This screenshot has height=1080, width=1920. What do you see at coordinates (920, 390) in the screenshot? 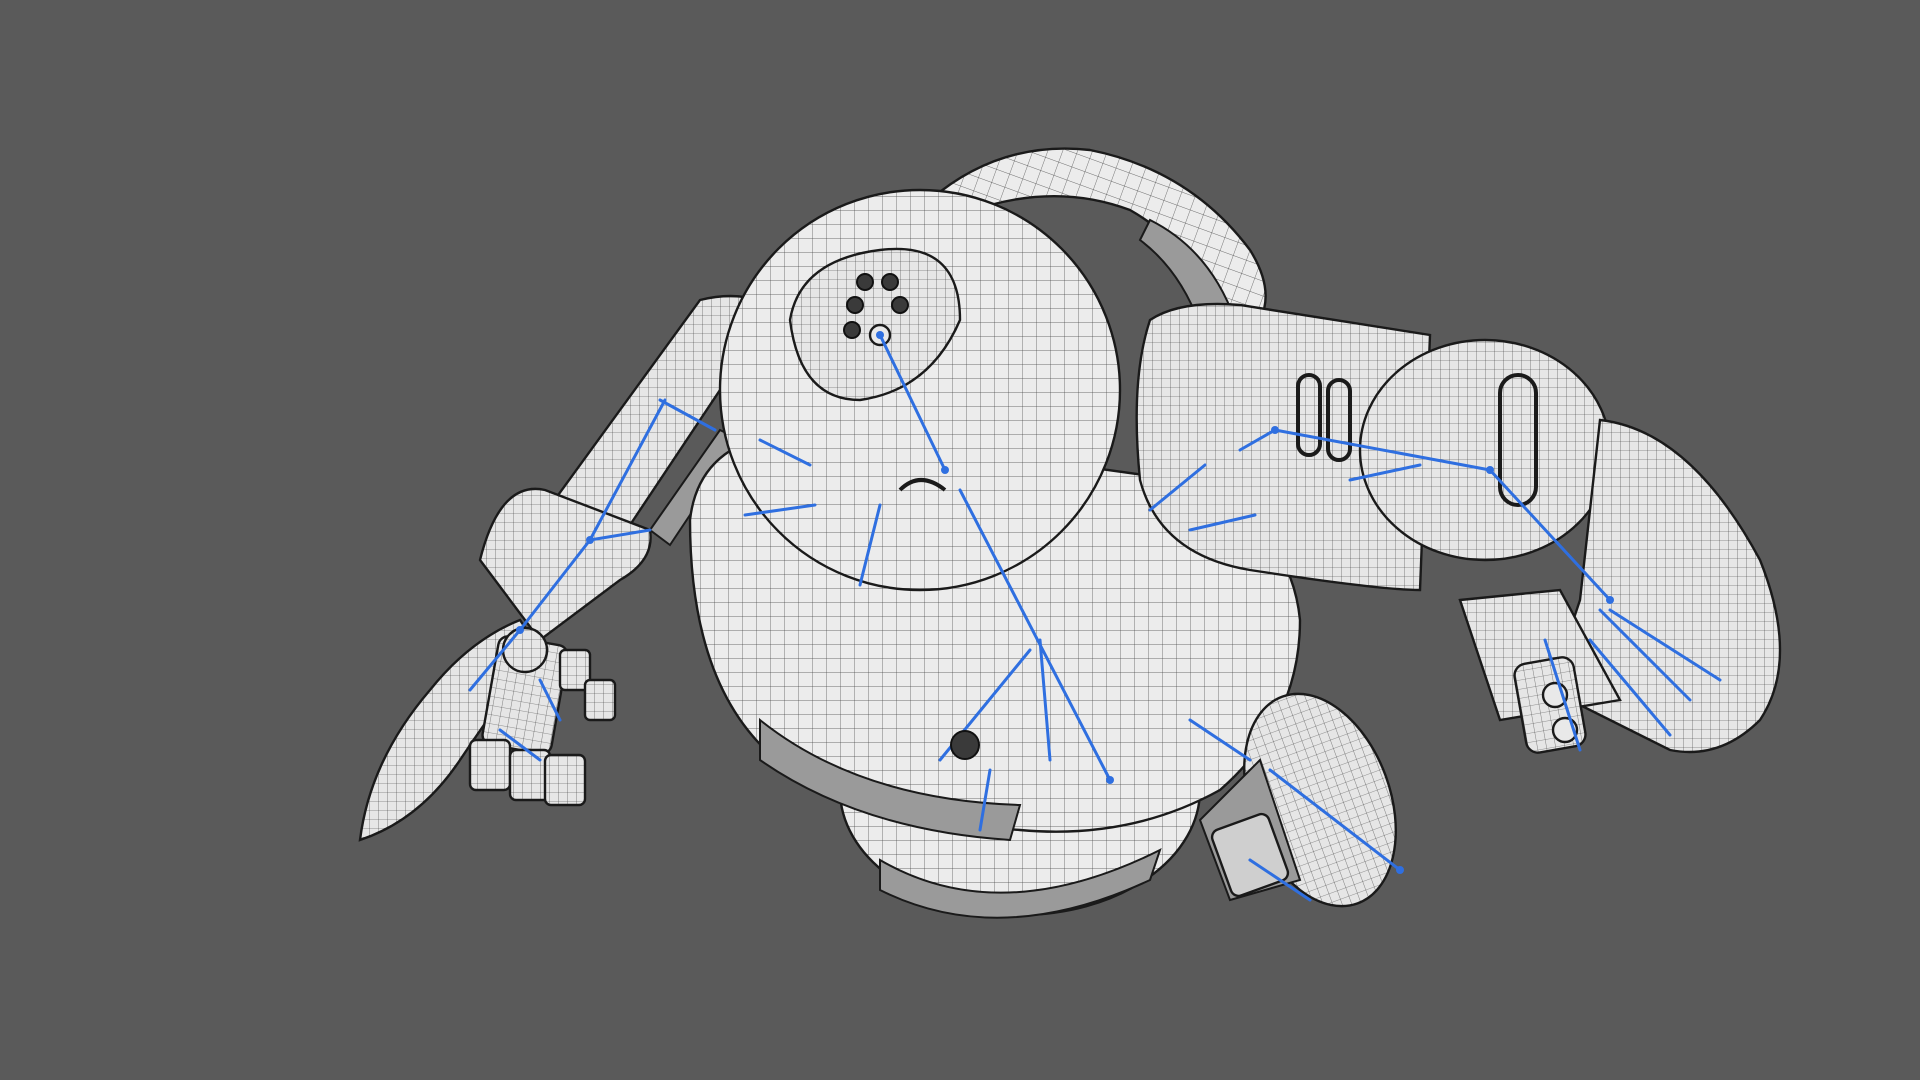
I see `head-dome` at bounding box center [920, 390].